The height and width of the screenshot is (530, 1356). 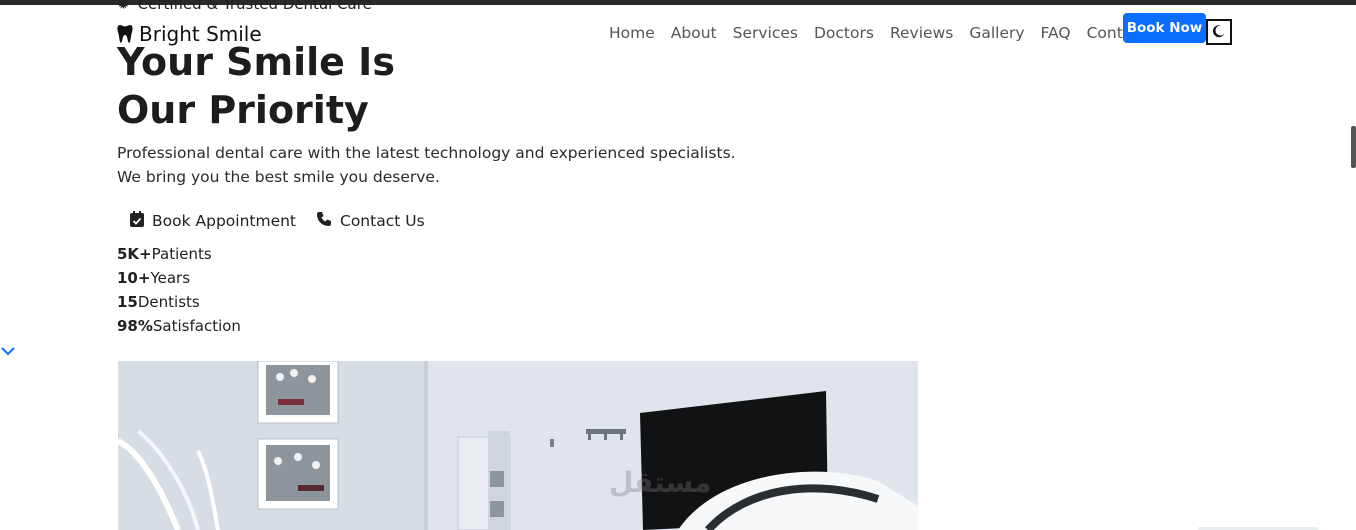 I want to click on nav-home: Home, so click(x=632, y=33).